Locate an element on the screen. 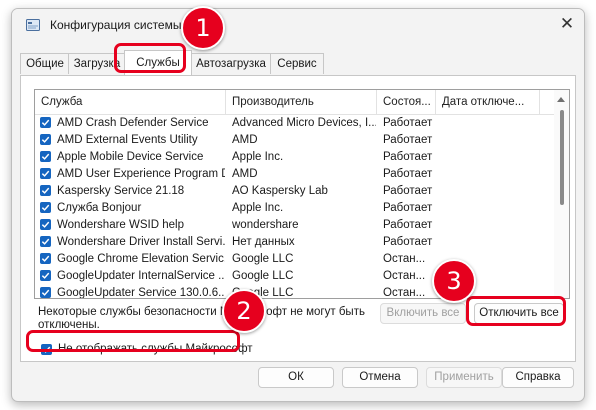 The height and width of the screenshot is (410, 596). service-name: Служба Bonjour is located at coordinates (99, 208).